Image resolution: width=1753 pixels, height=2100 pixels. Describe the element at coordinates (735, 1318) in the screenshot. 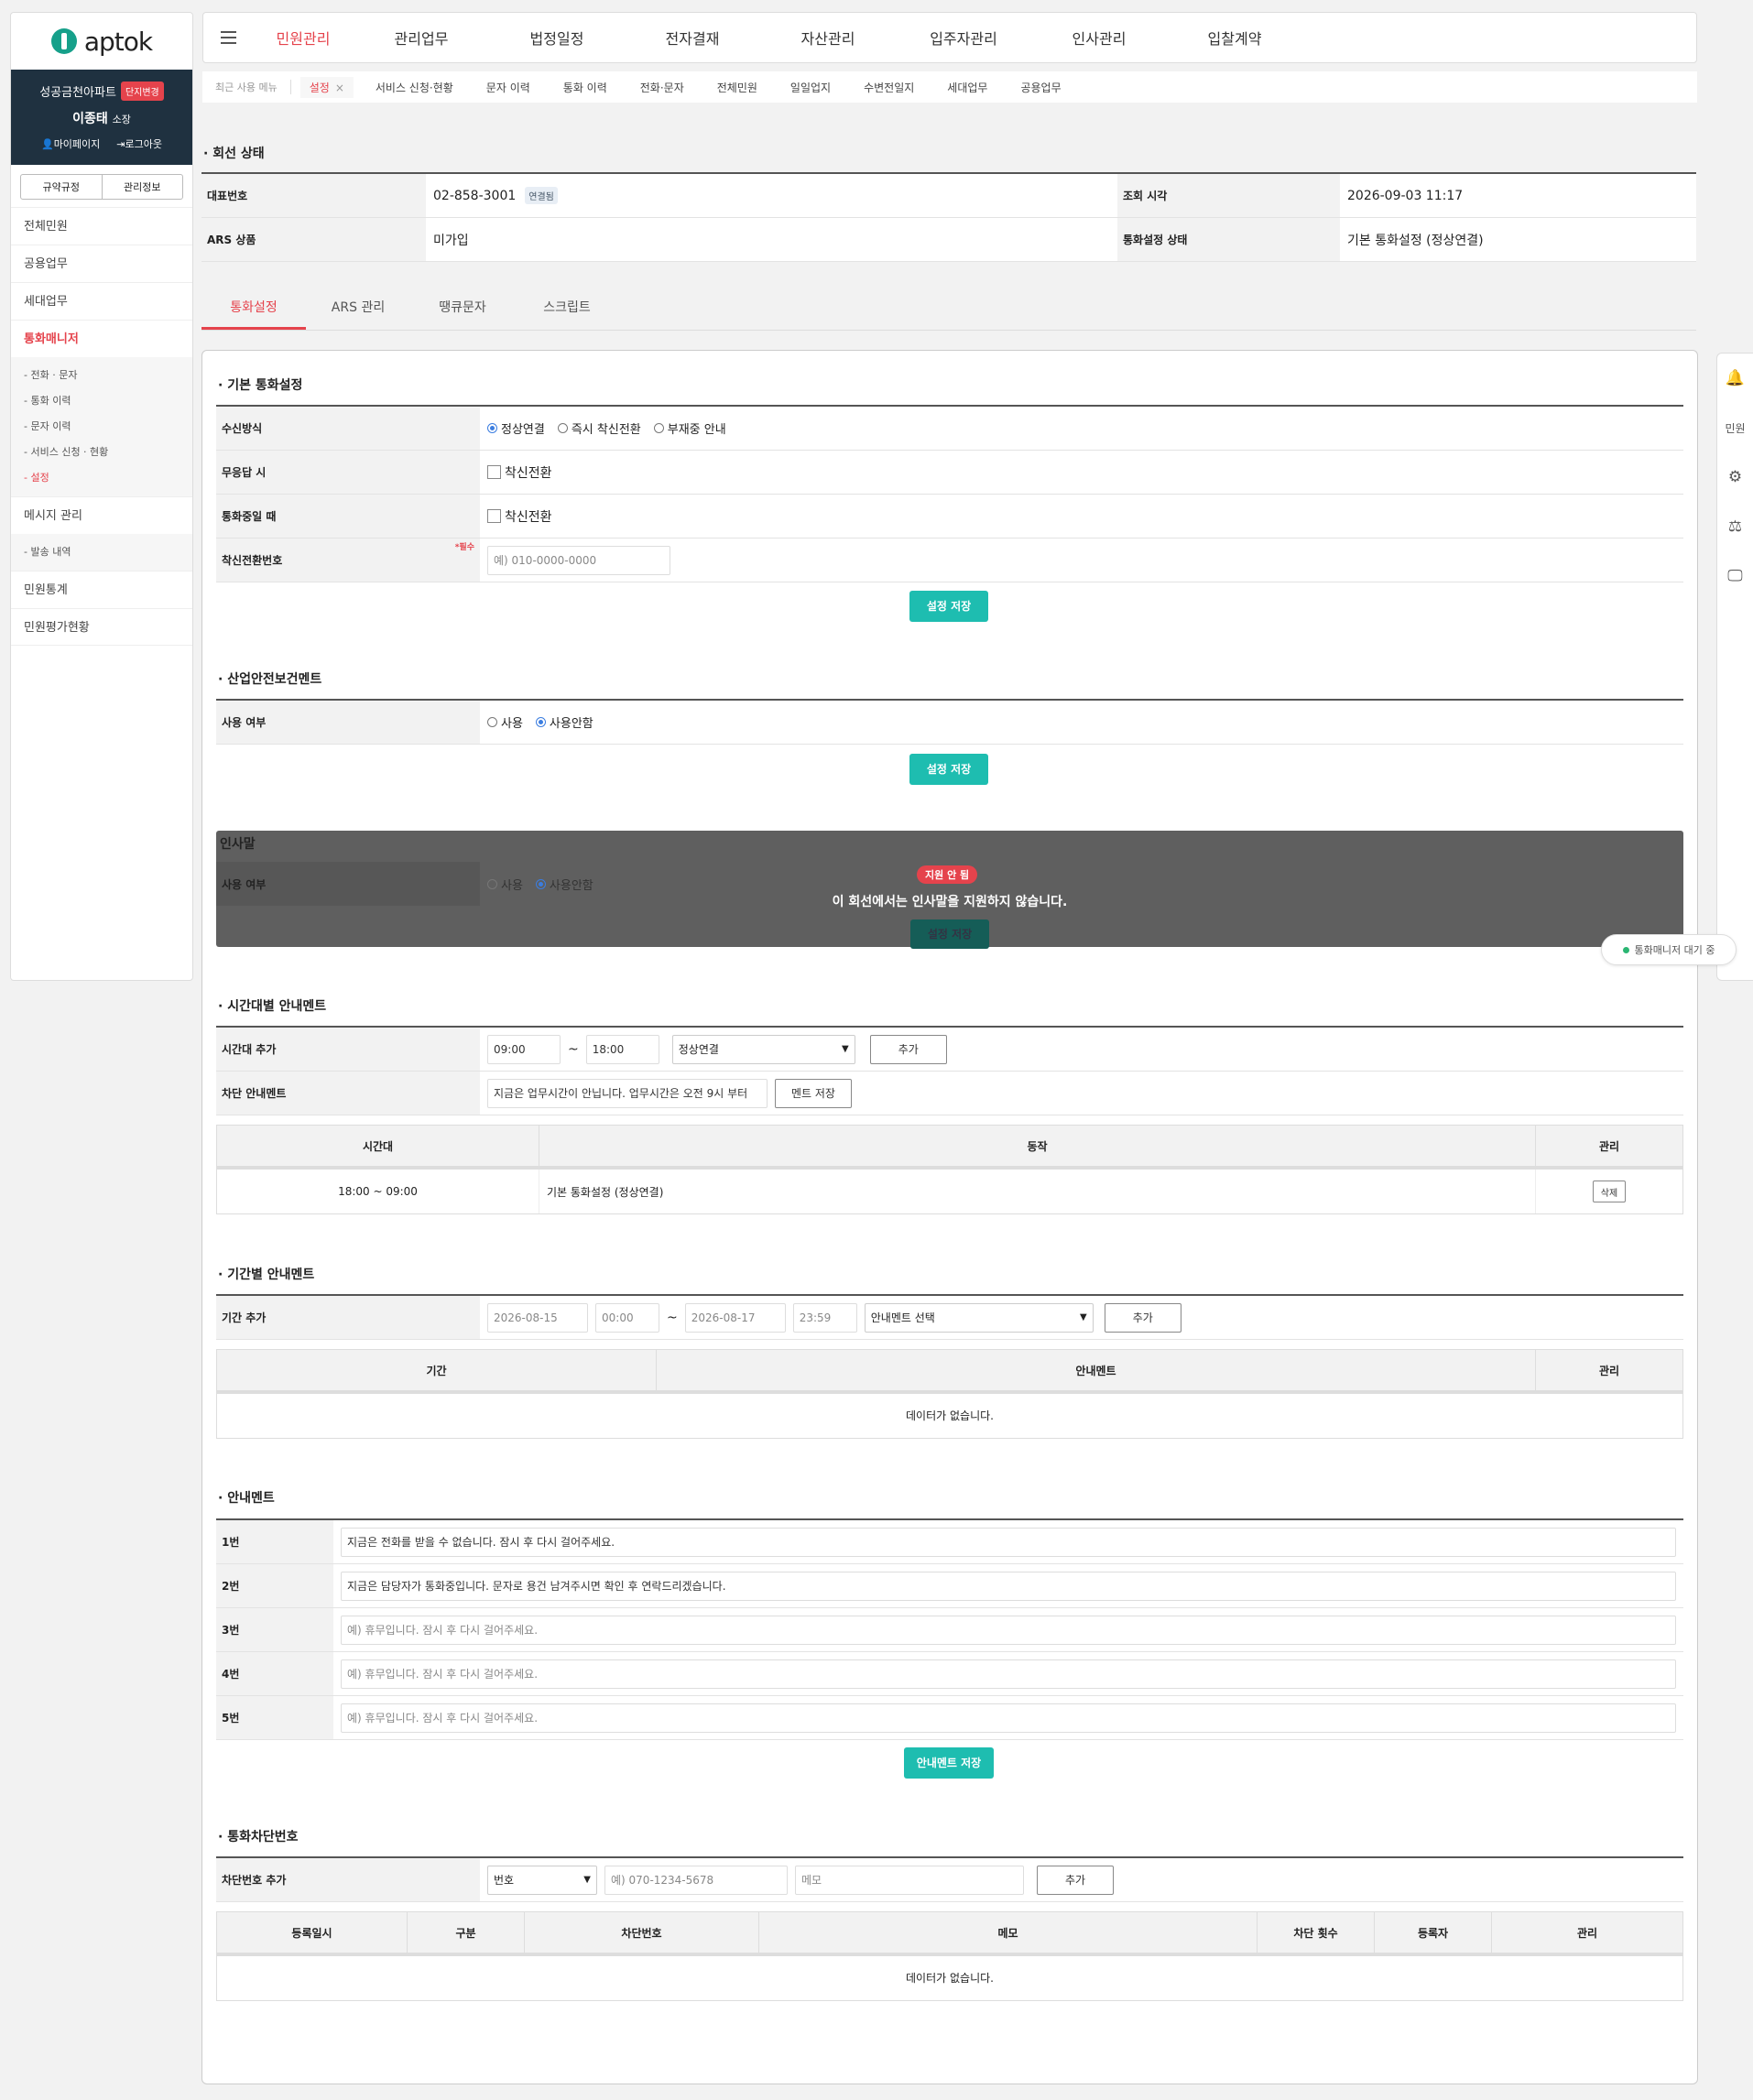

I see `end-date-input: 2026-08-17` at that location.